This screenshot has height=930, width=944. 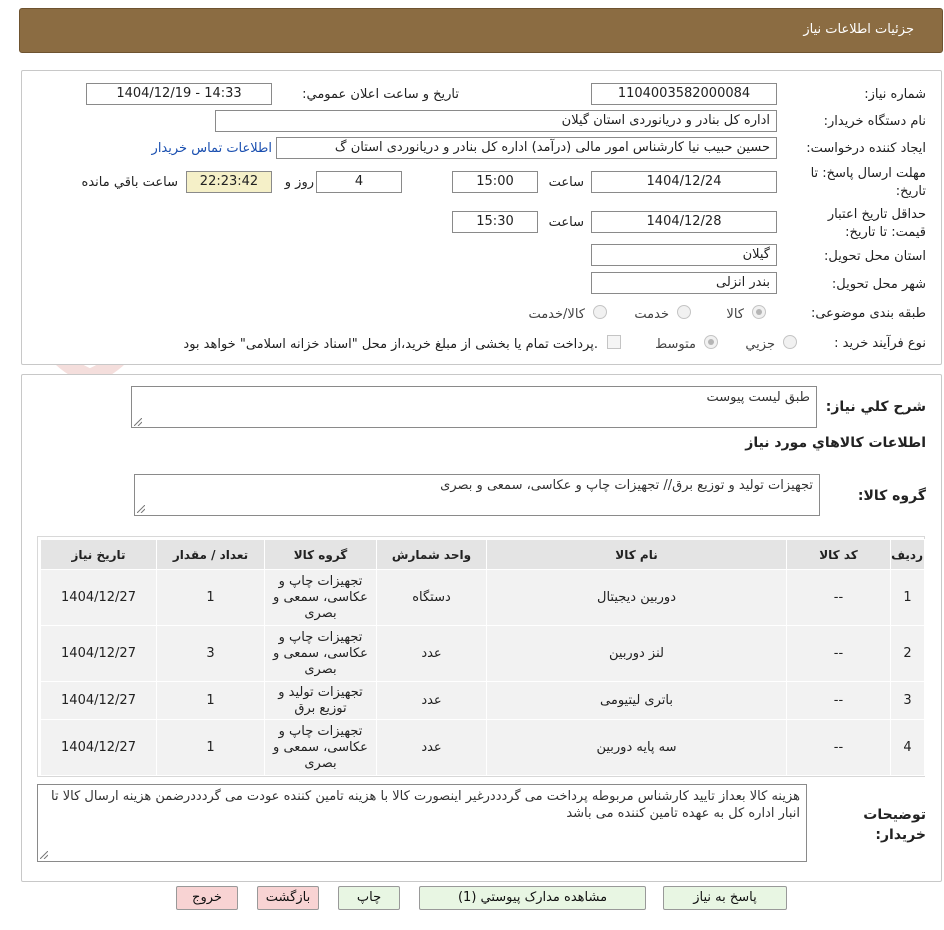 I want to click on category-goods-service-label: کالا/خدمت, so click(x=556, y=314).